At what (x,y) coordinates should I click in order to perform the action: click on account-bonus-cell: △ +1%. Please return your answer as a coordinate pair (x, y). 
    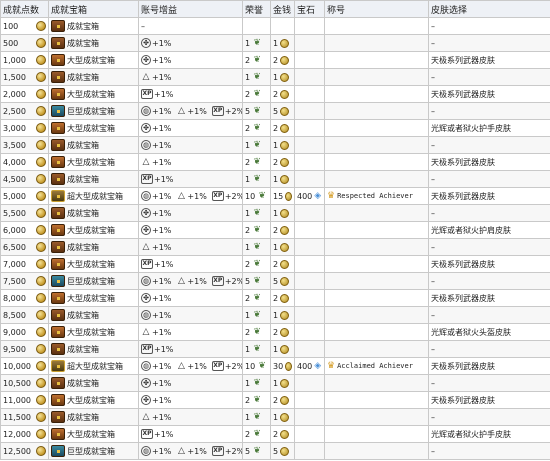
    Looking at the image, I should click on (190, 162).